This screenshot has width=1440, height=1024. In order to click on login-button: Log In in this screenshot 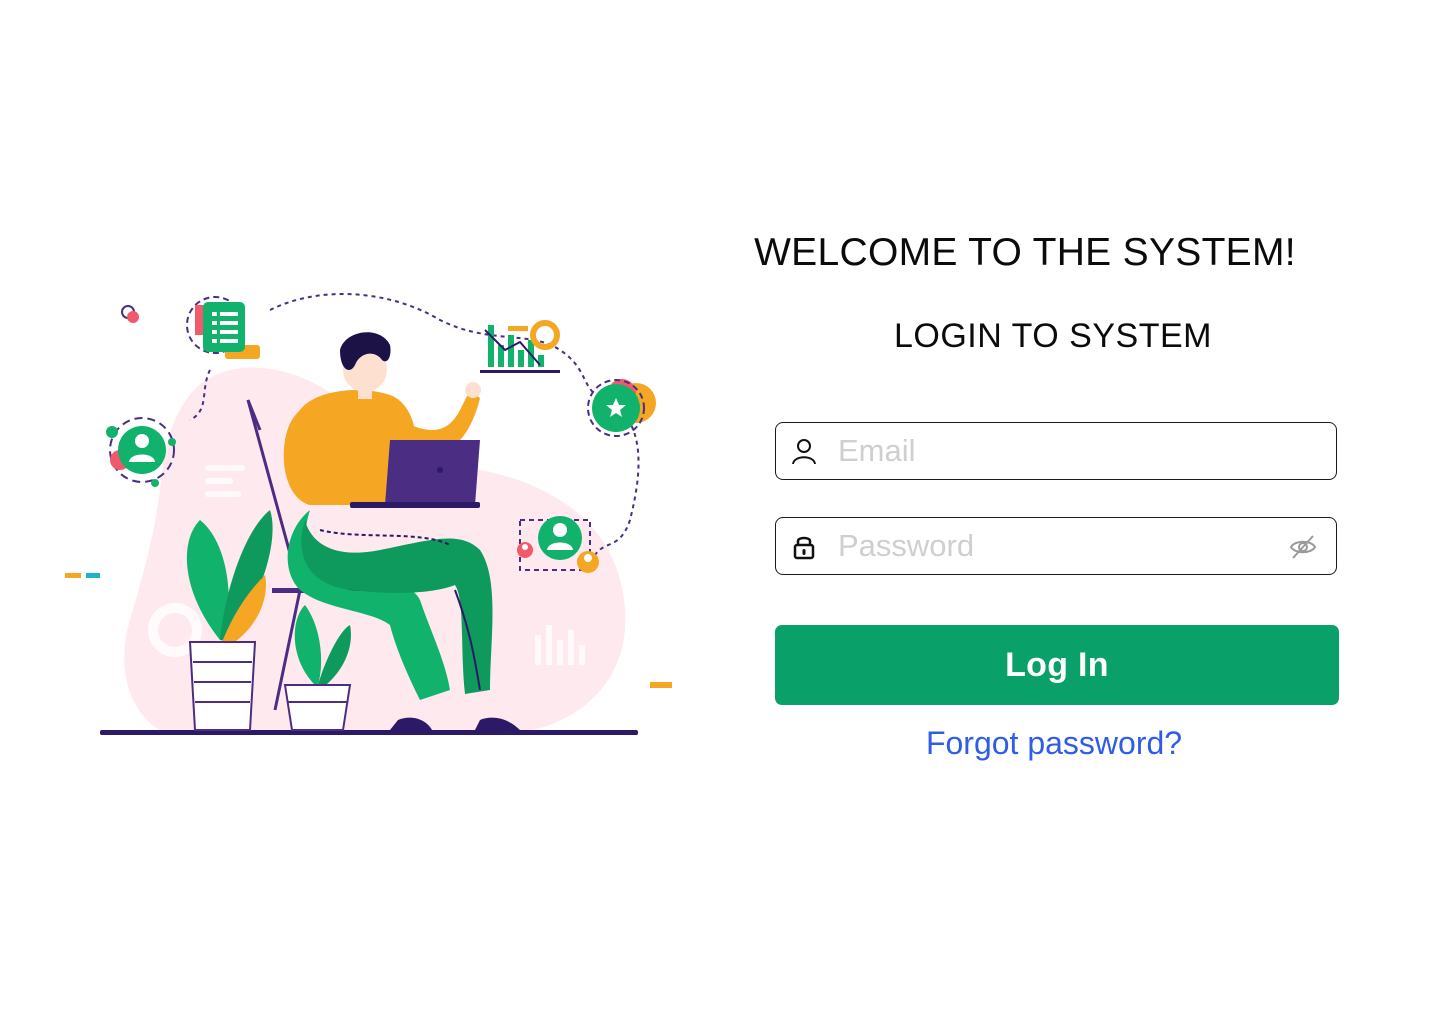, I will do `click(1057, 665)`.